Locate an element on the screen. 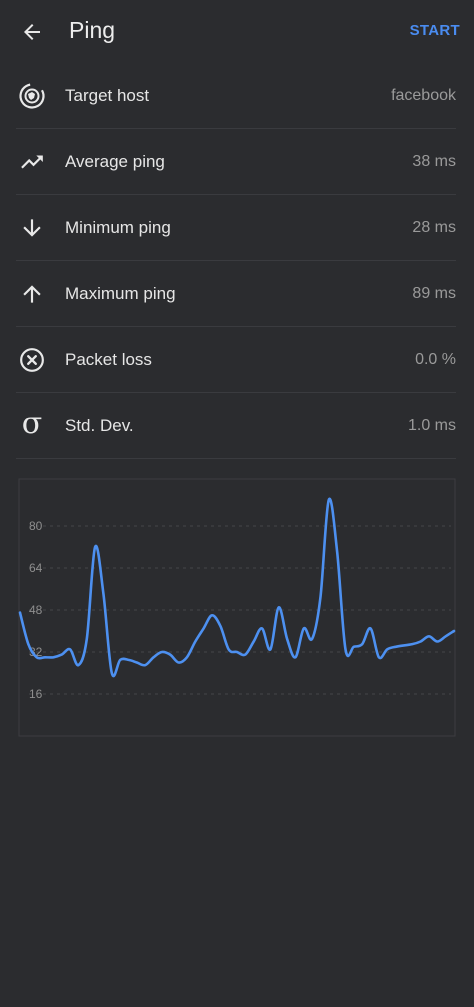 Image resolution: width=474 pixels, height=1007 pixels. stat-row-packet-loss: Packet loss 0.0 % is located at coordinates (236, 360).